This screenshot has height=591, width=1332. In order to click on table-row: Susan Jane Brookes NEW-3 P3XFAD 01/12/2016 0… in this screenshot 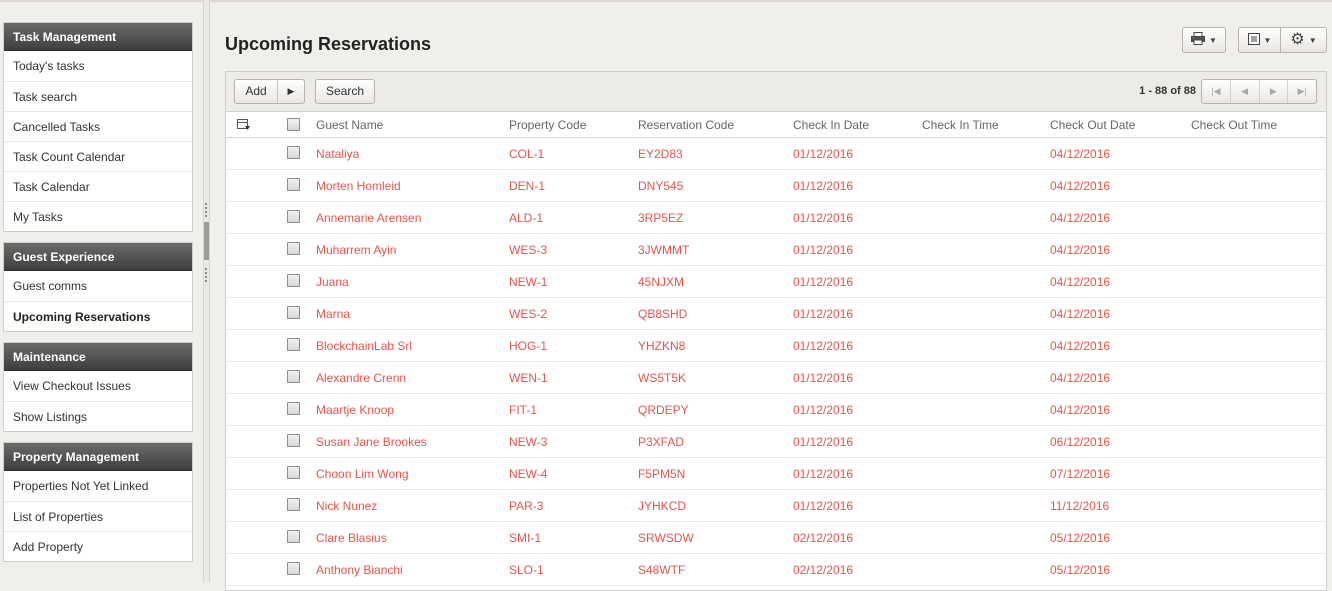, I will do `click(776, 442)`.